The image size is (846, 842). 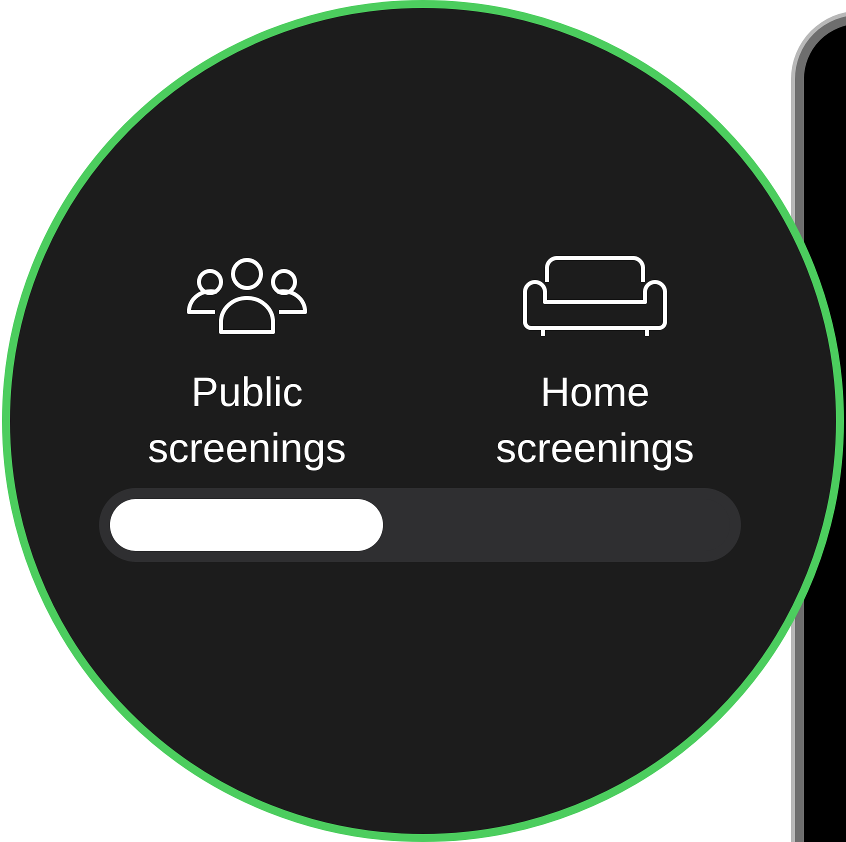 What do you see at coordinates (595, 420) in the screenshot?
I see `option-label: Home screenings` at bounding box center [595, 420].